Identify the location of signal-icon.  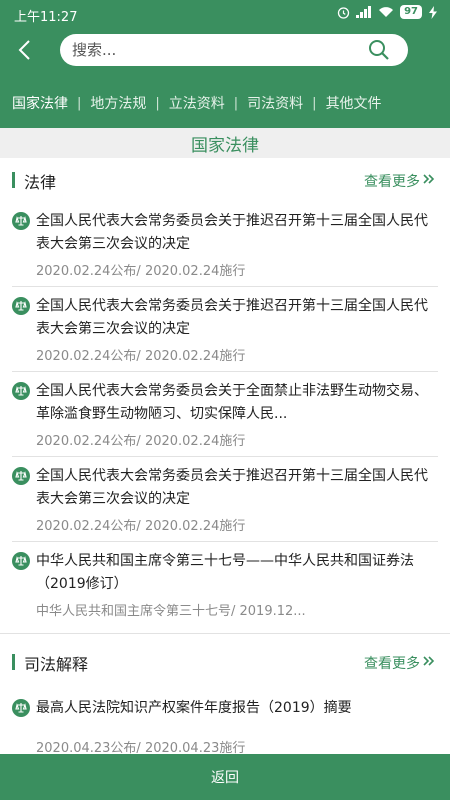
(364, 12).